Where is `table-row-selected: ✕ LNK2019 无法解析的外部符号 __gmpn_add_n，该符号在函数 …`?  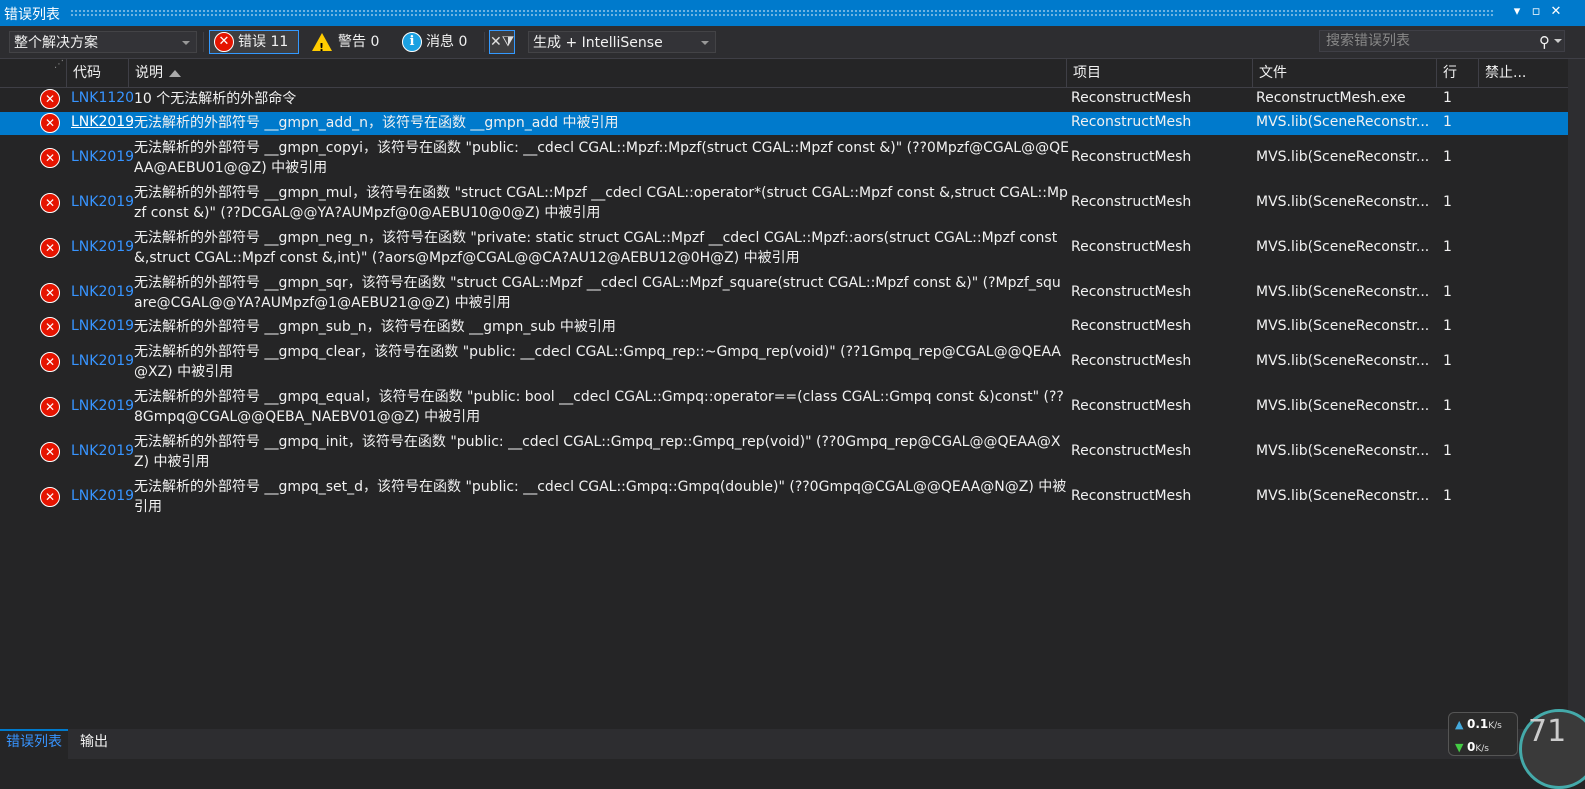
table-row-selected: ✕ LNK2019 无法解析的外部符号 __gmpn_add_n，该符号在函数 … is located at coordinates (784, 123).